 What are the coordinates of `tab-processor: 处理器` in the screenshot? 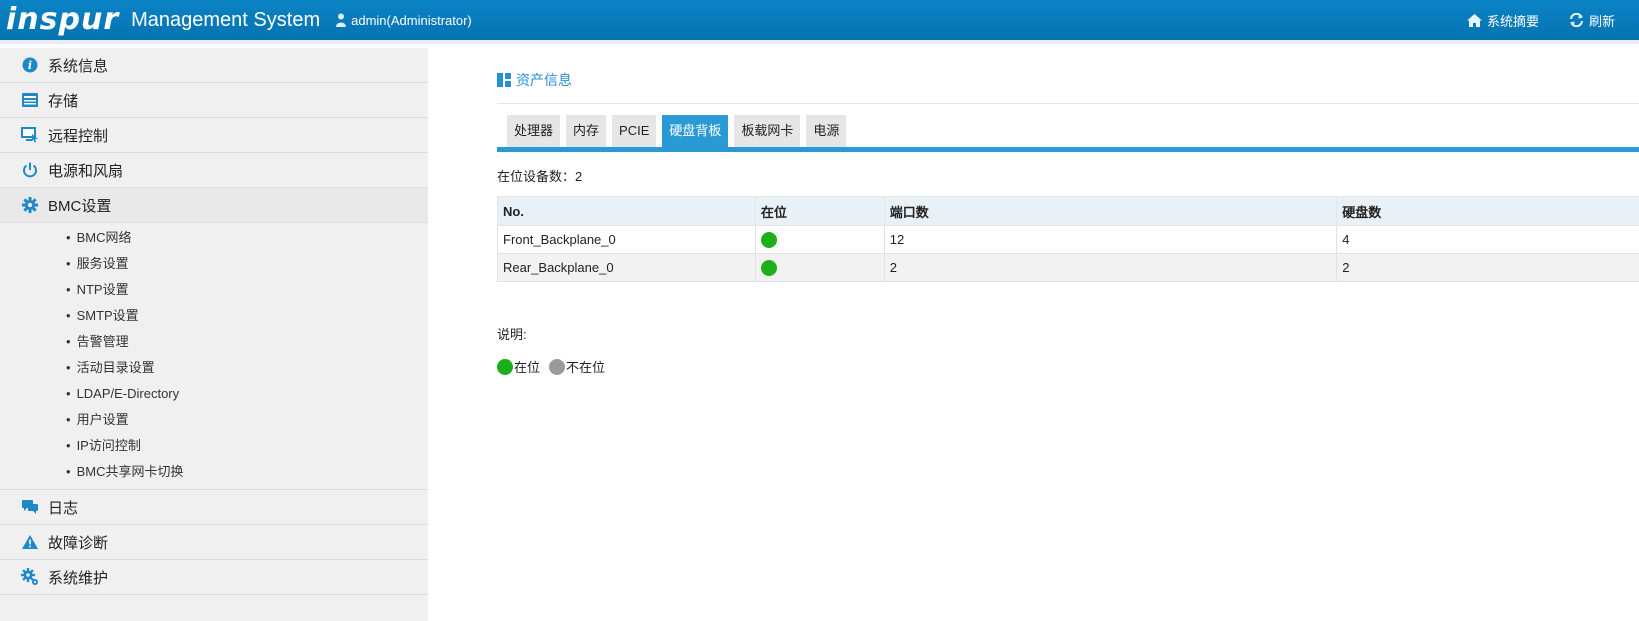 It's located at (534, 131).